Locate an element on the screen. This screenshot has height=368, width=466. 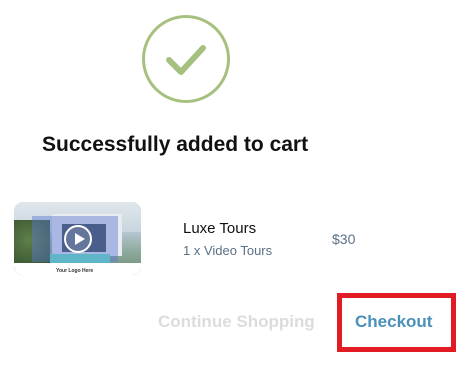
check-circle-icon is located at coordinates (186, 59).